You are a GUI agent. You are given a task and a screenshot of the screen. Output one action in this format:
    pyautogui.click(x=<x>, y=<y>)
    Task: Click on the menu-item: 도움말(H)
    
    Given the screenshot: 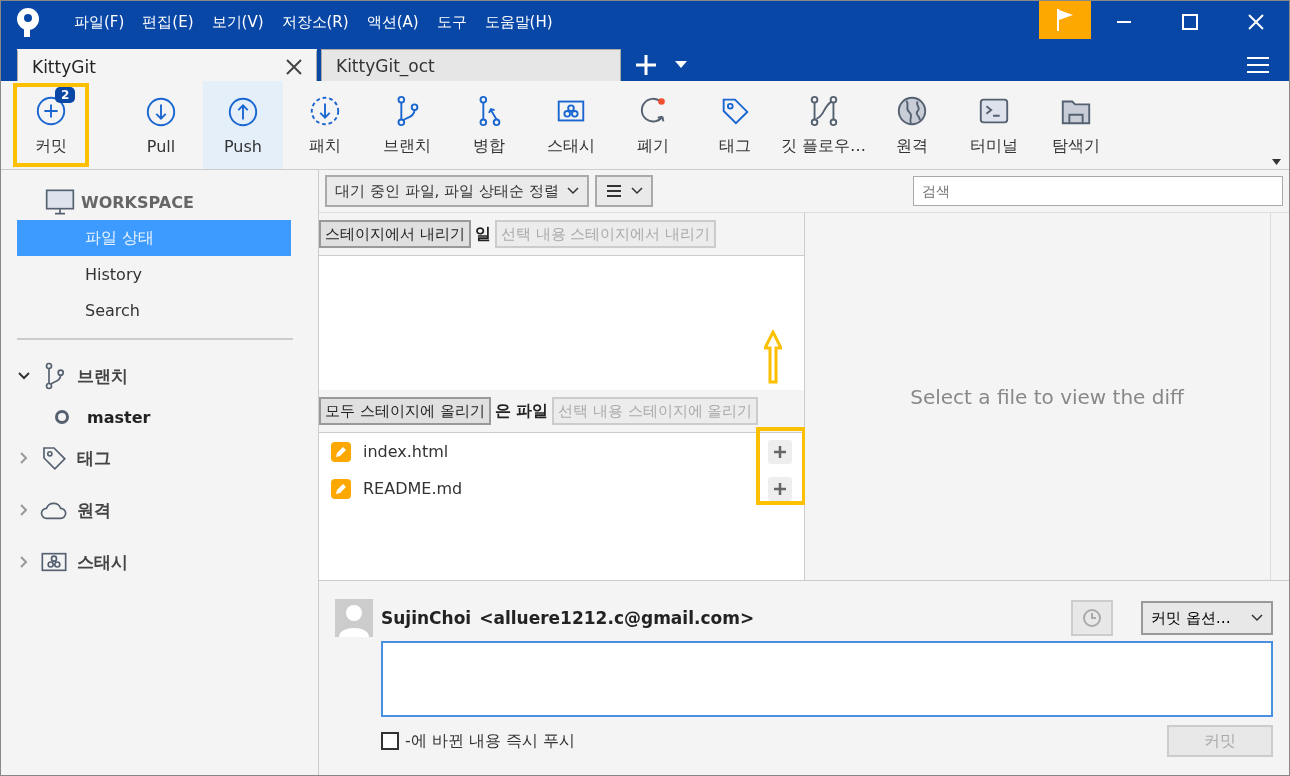 What is the action you would take?
    pyautogui.click(x=518, y=22)
    